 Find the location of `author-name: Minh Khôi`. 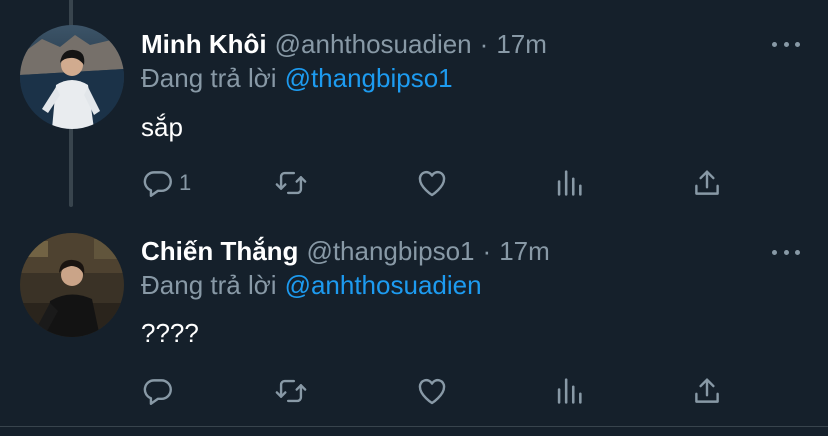

author-name: Minh Khôi is located at coordinates (204, 44).